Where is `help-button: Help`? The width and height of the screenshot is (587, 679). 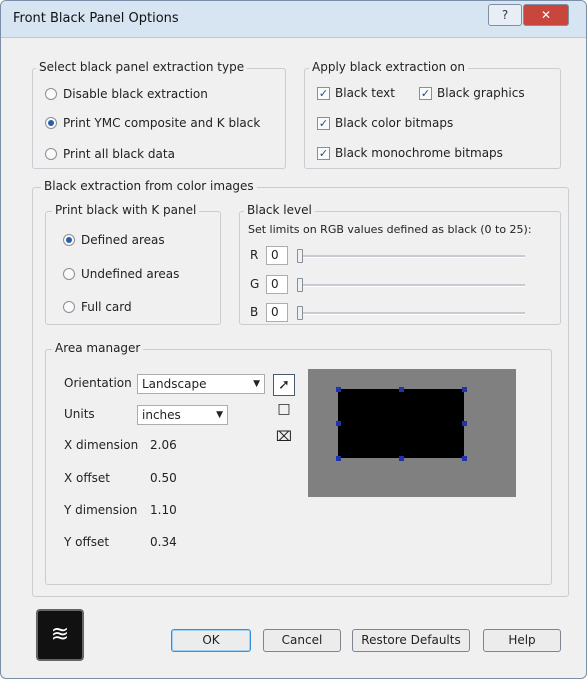 help-button: Help is located at coordinates (522, 640).